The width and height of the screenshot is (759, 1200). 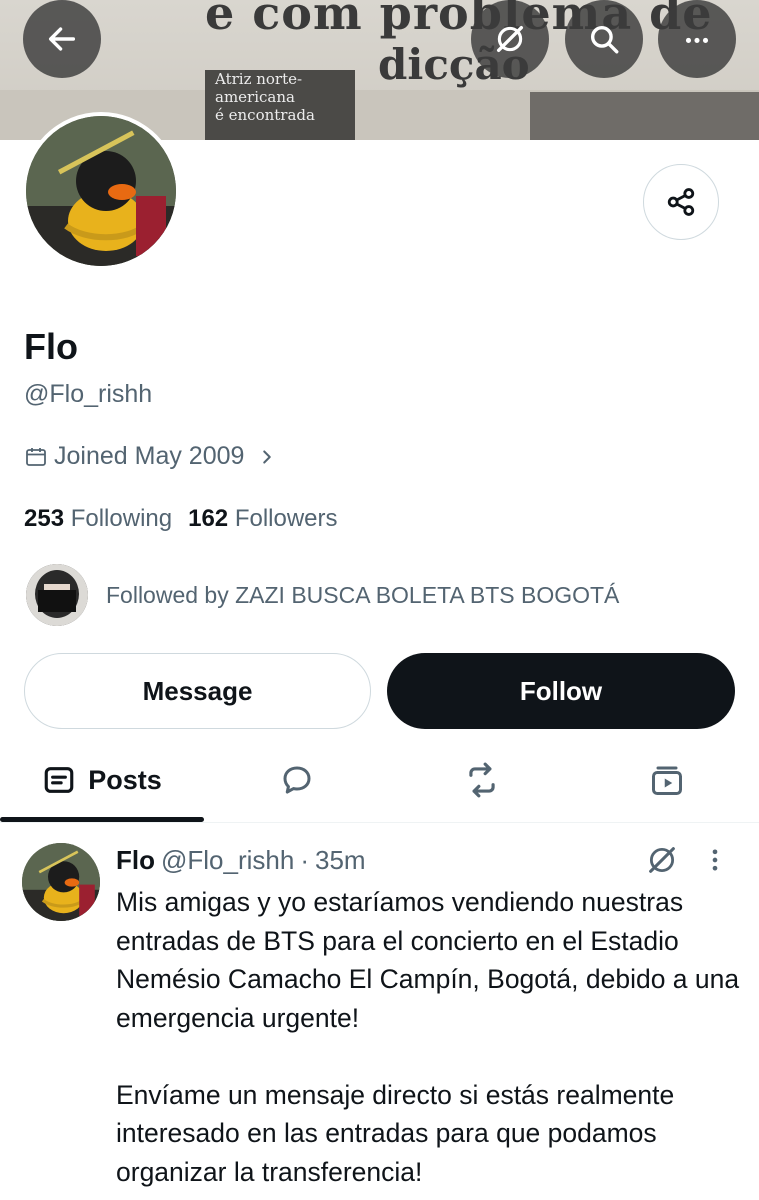 I want to click on following-label: Following, so click(x=121, y=518).